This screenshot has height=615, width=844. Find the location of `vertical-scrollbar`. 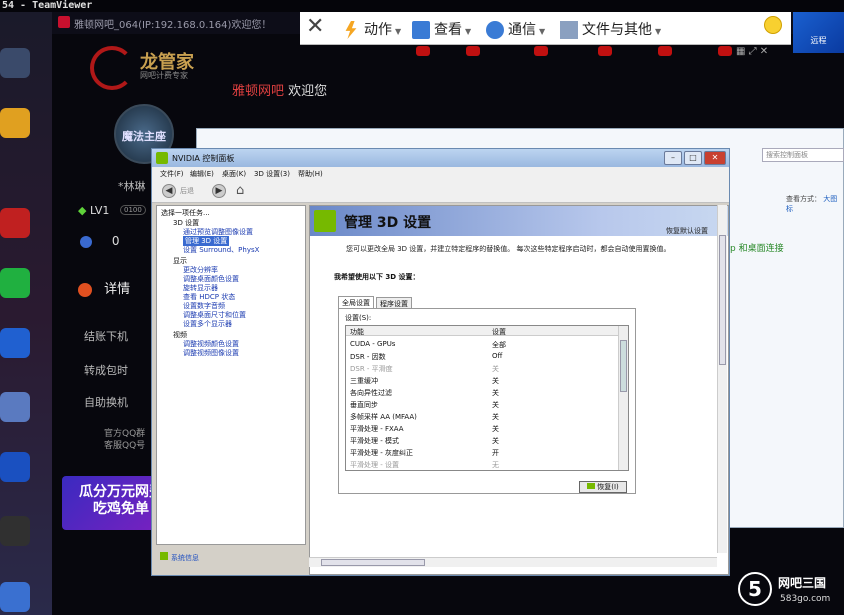

vertical-scrollbar is located at coordinates (722, 379).